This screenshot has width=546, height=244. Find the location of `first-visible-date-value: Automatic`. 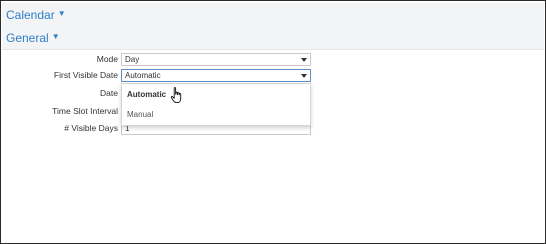

first-visible-date-value: Automatic is located at coordinates (143, 75).